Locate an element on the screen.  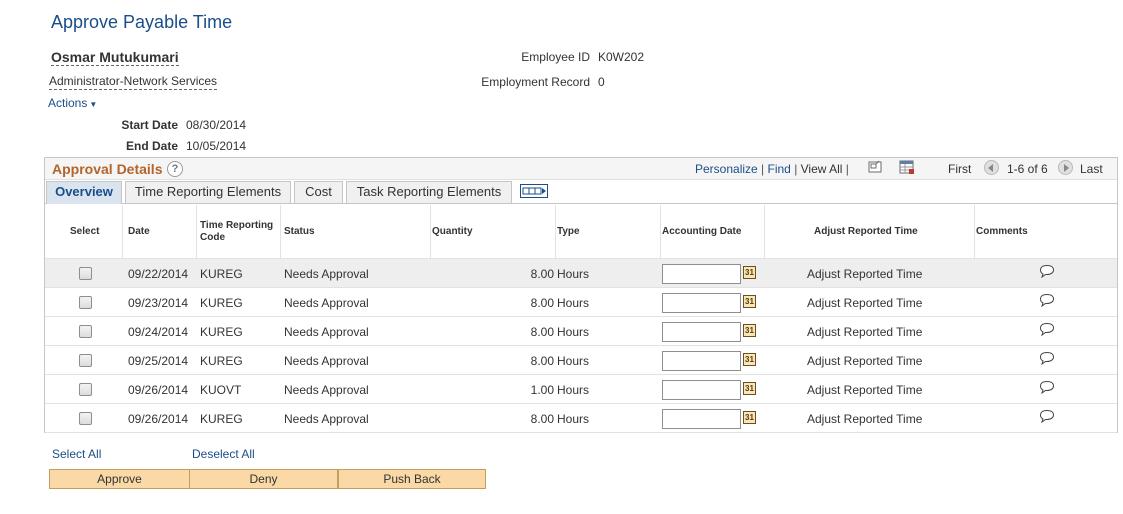
row-quantity: 1.00 is located at coordinates (542, 390).